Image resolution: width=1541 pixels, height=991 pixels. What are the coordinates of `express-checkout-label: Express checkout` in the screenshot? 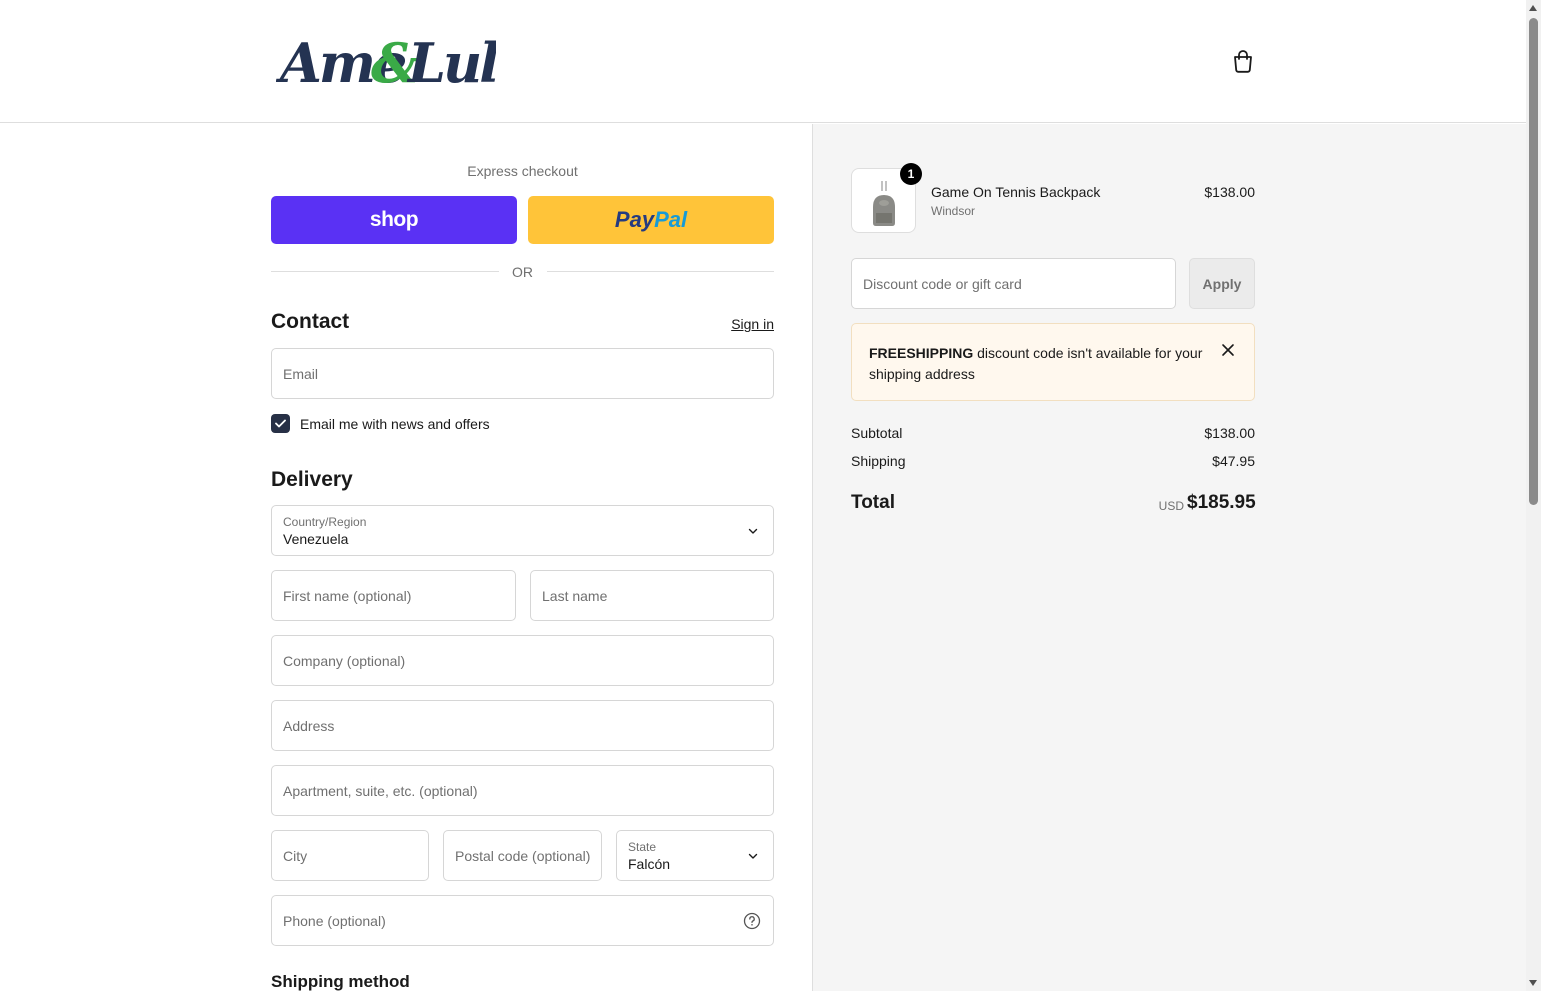 It's located at (522, 171).